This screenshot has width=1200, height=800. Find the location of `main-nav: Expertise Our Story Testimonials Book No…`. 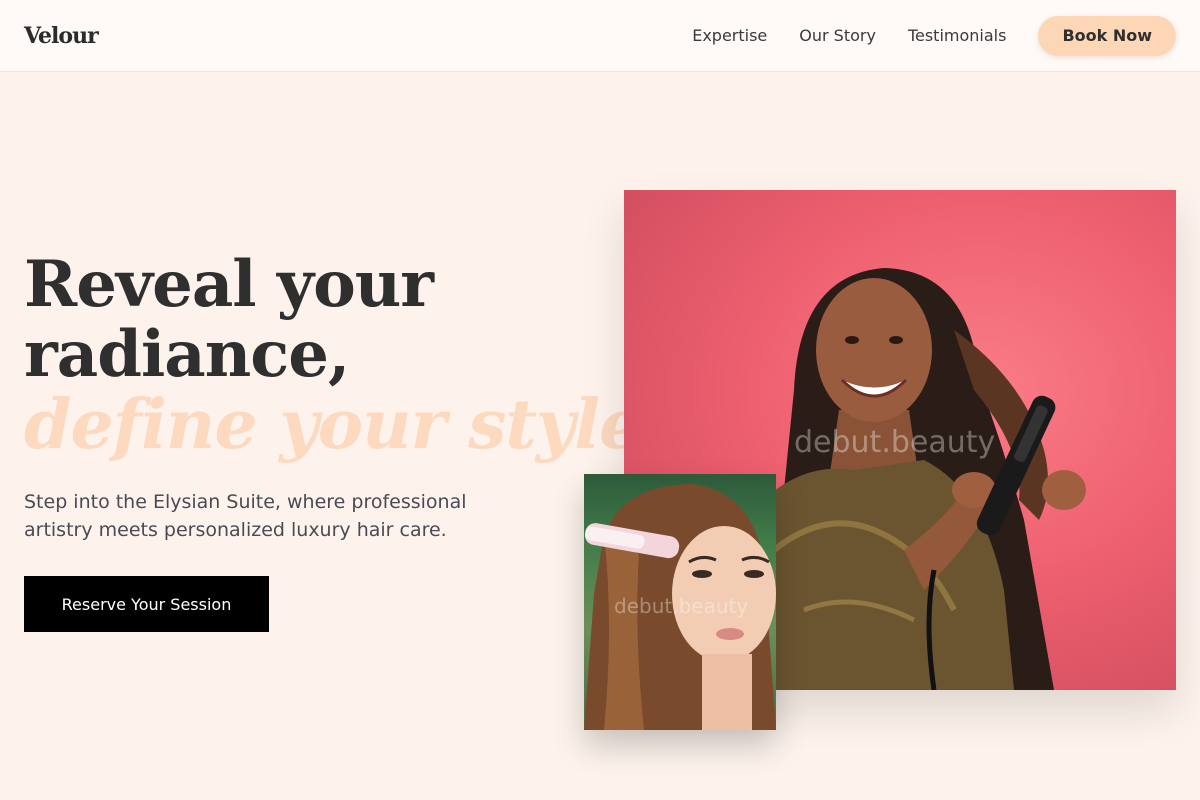

main-nav: Expertise Our Story Testimonials Book No… is located at coordinates (918, 35).